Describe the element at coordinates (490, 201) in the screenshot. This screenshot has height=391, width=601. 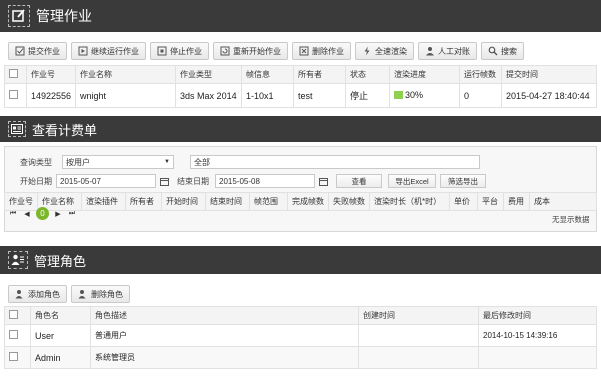
I see `col-platform: 平台` at that location.